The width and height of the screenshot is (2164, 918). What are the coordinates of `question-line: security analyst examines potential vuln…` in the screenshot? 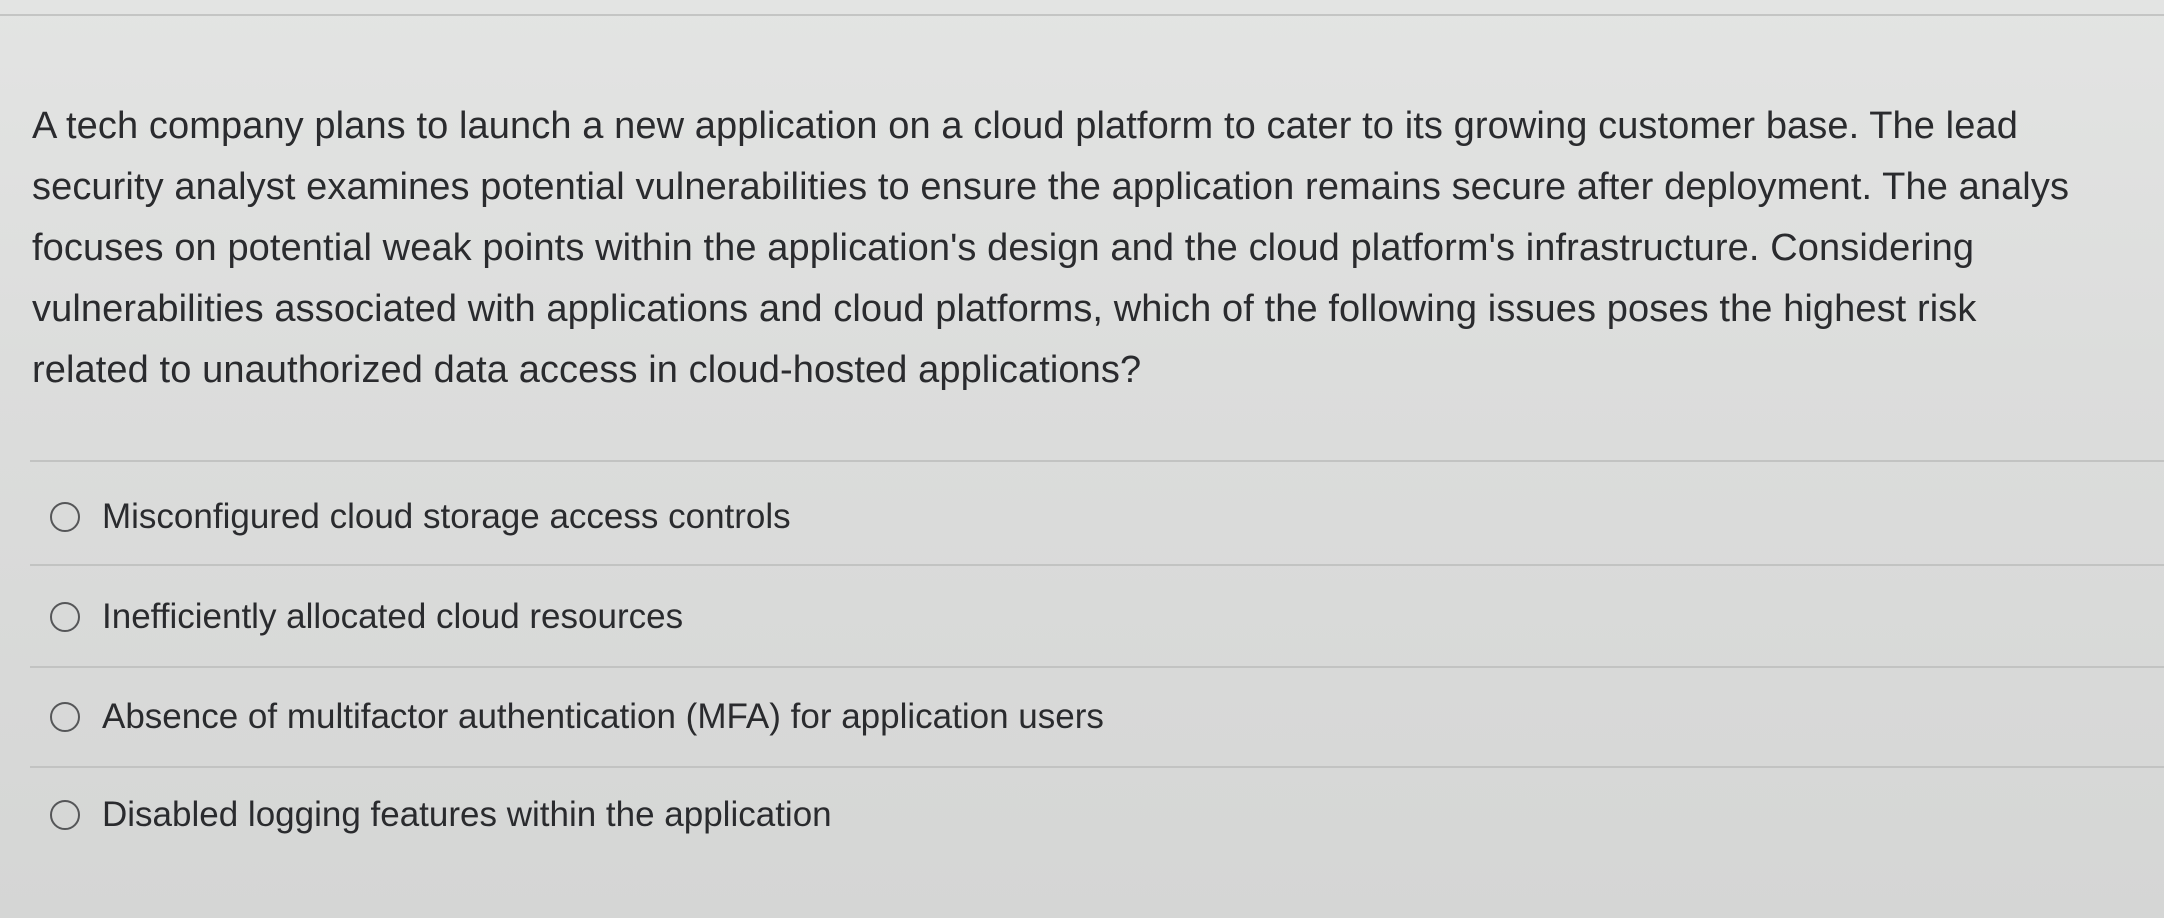 It's located at (1051, 187).